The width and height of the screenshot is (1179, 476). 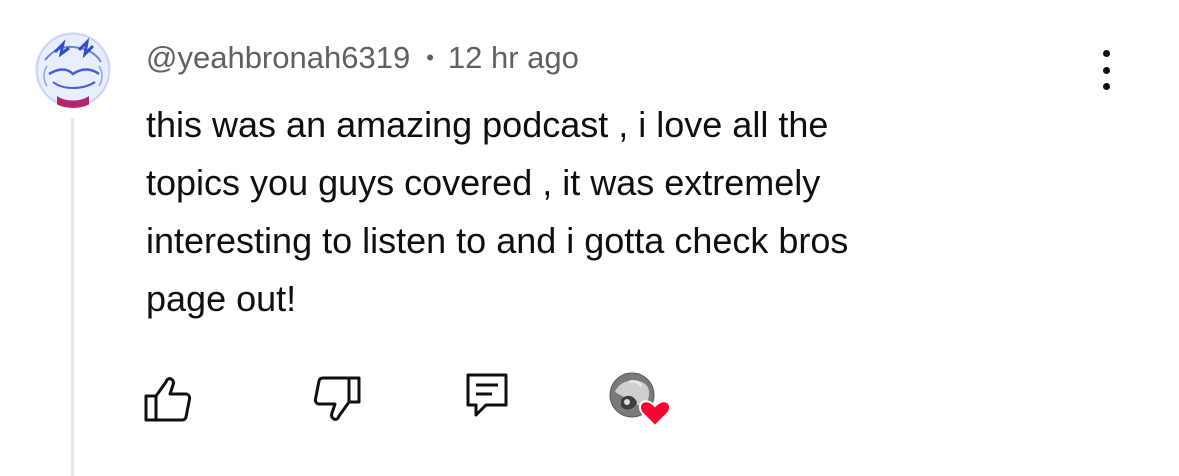 I want to click on avatar-illustration-icon, so click(x=73, y=70).